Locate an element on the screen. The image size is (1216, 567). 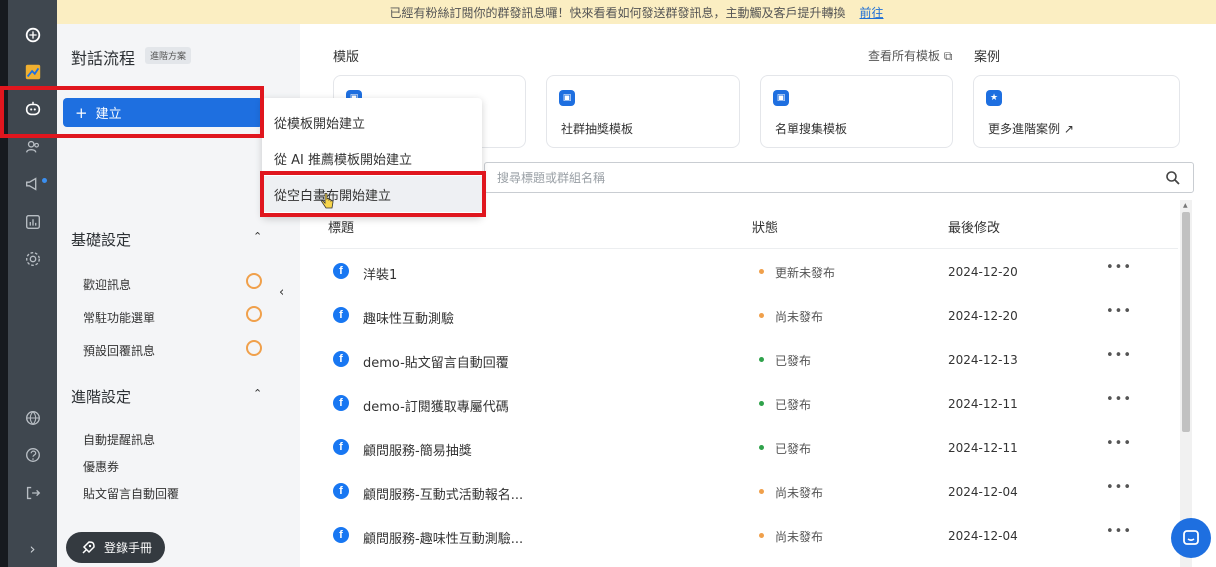
scrollbar-thumb is located at coordinates (1186, 322).